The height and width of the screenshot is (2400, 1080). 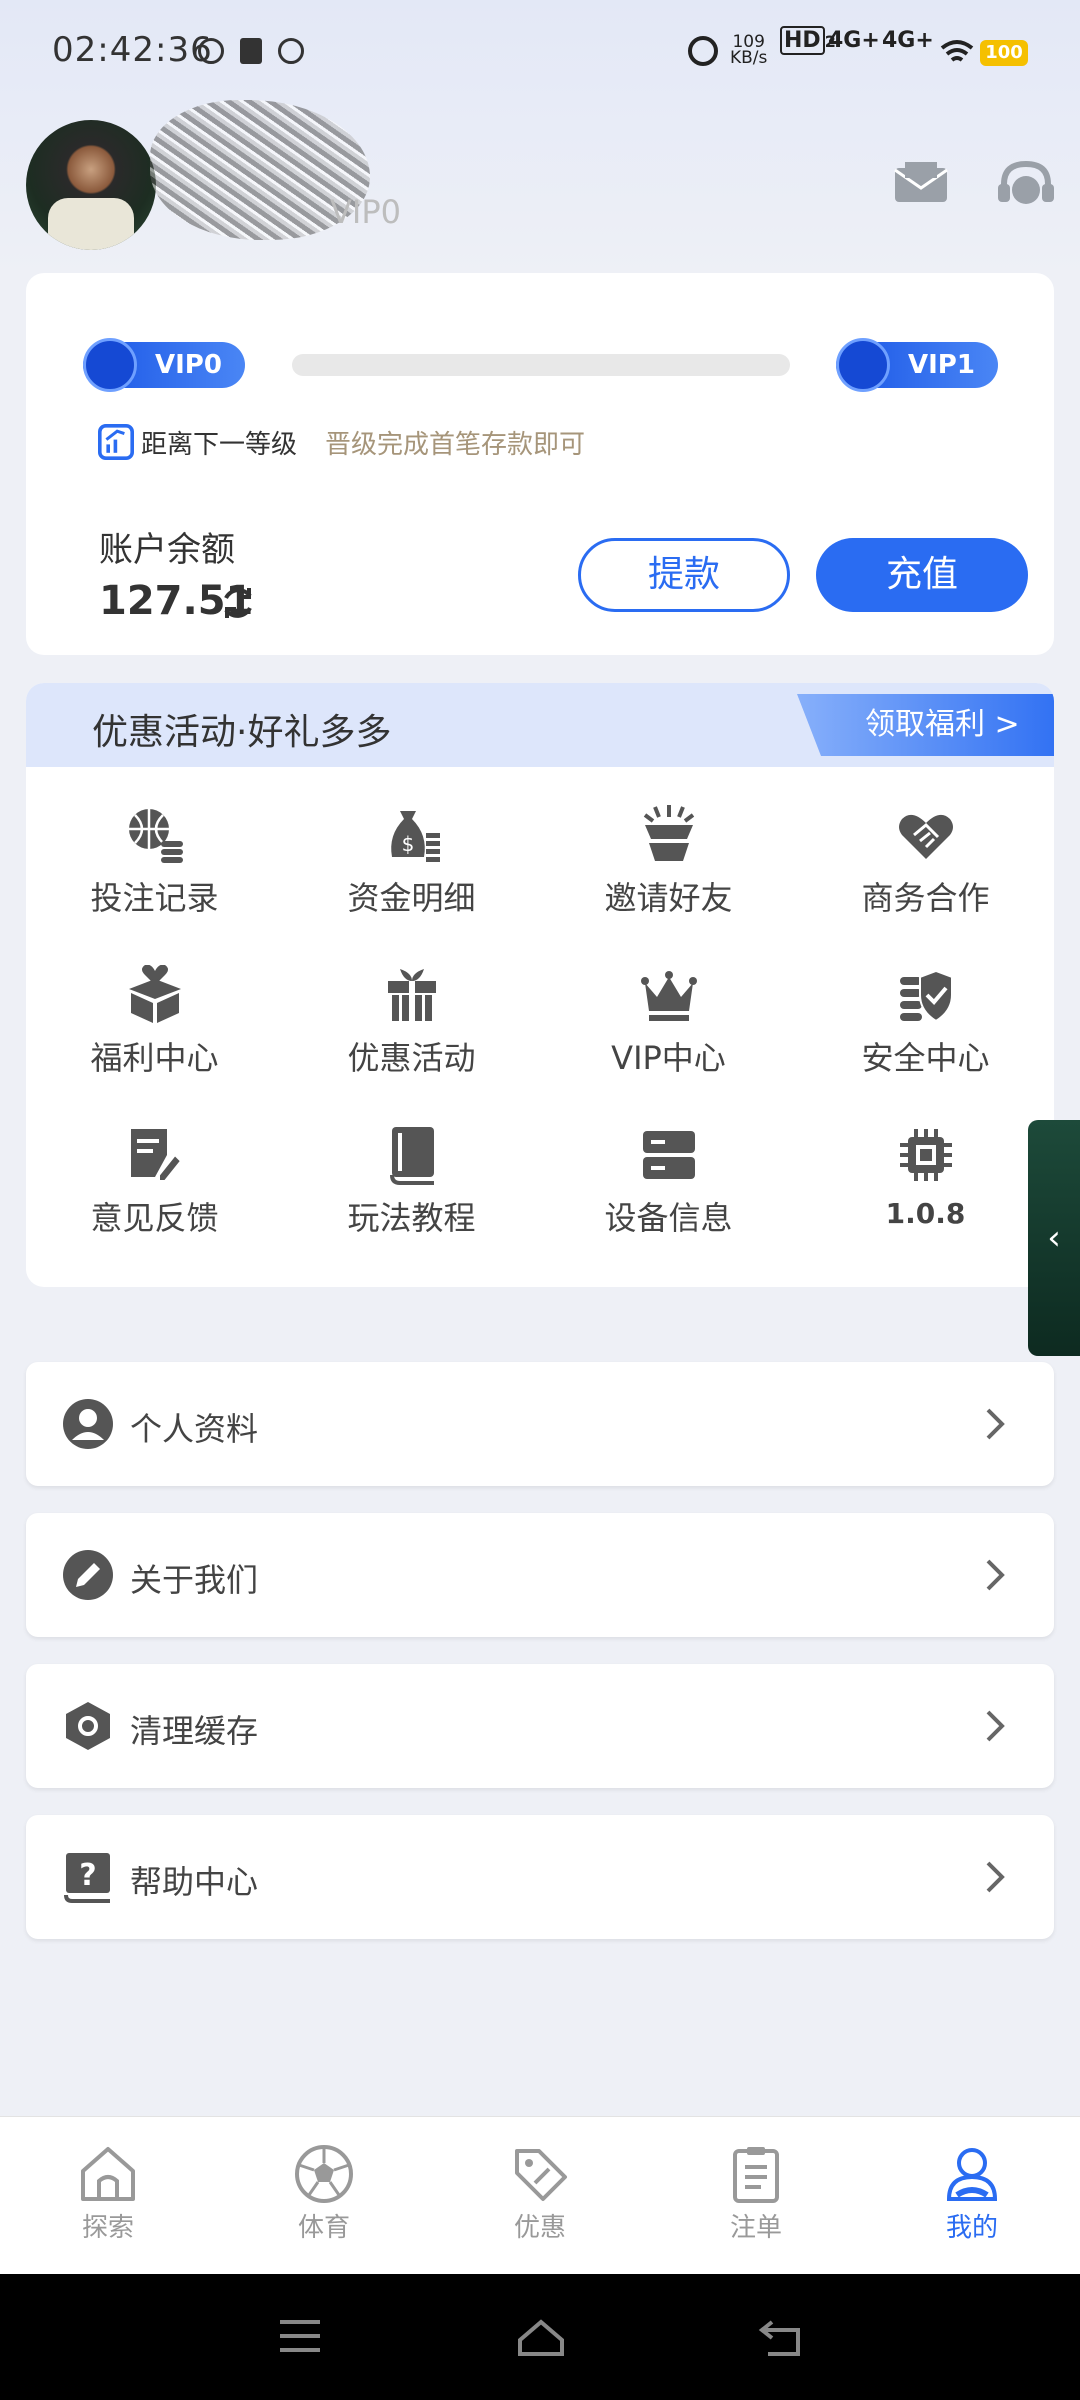 I want to click on customer-service-icon, so click(x=1026, y=185).